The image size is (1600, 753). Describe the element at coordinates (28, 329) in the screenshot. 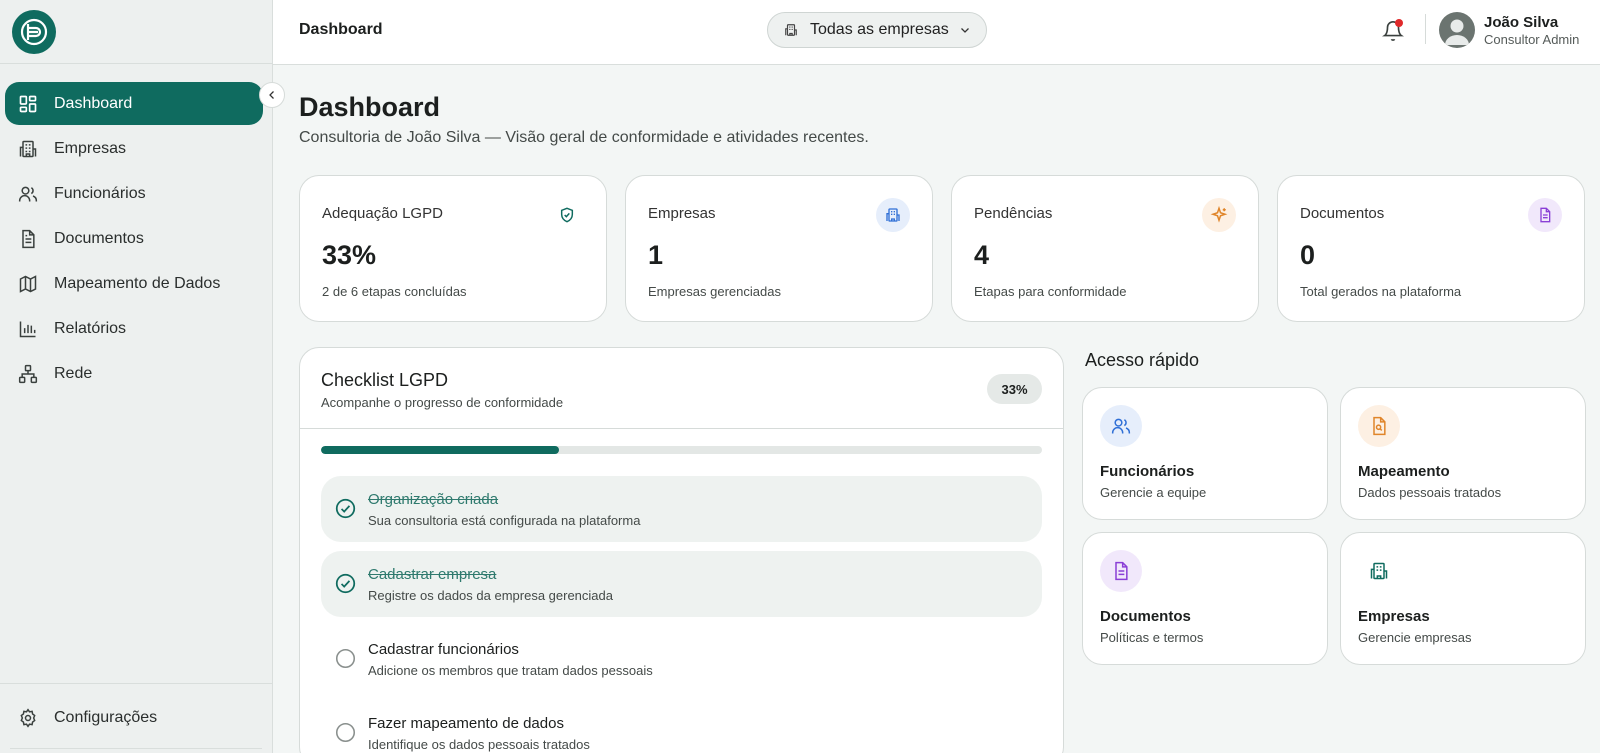

I see `bar-chart-icon` at that location.